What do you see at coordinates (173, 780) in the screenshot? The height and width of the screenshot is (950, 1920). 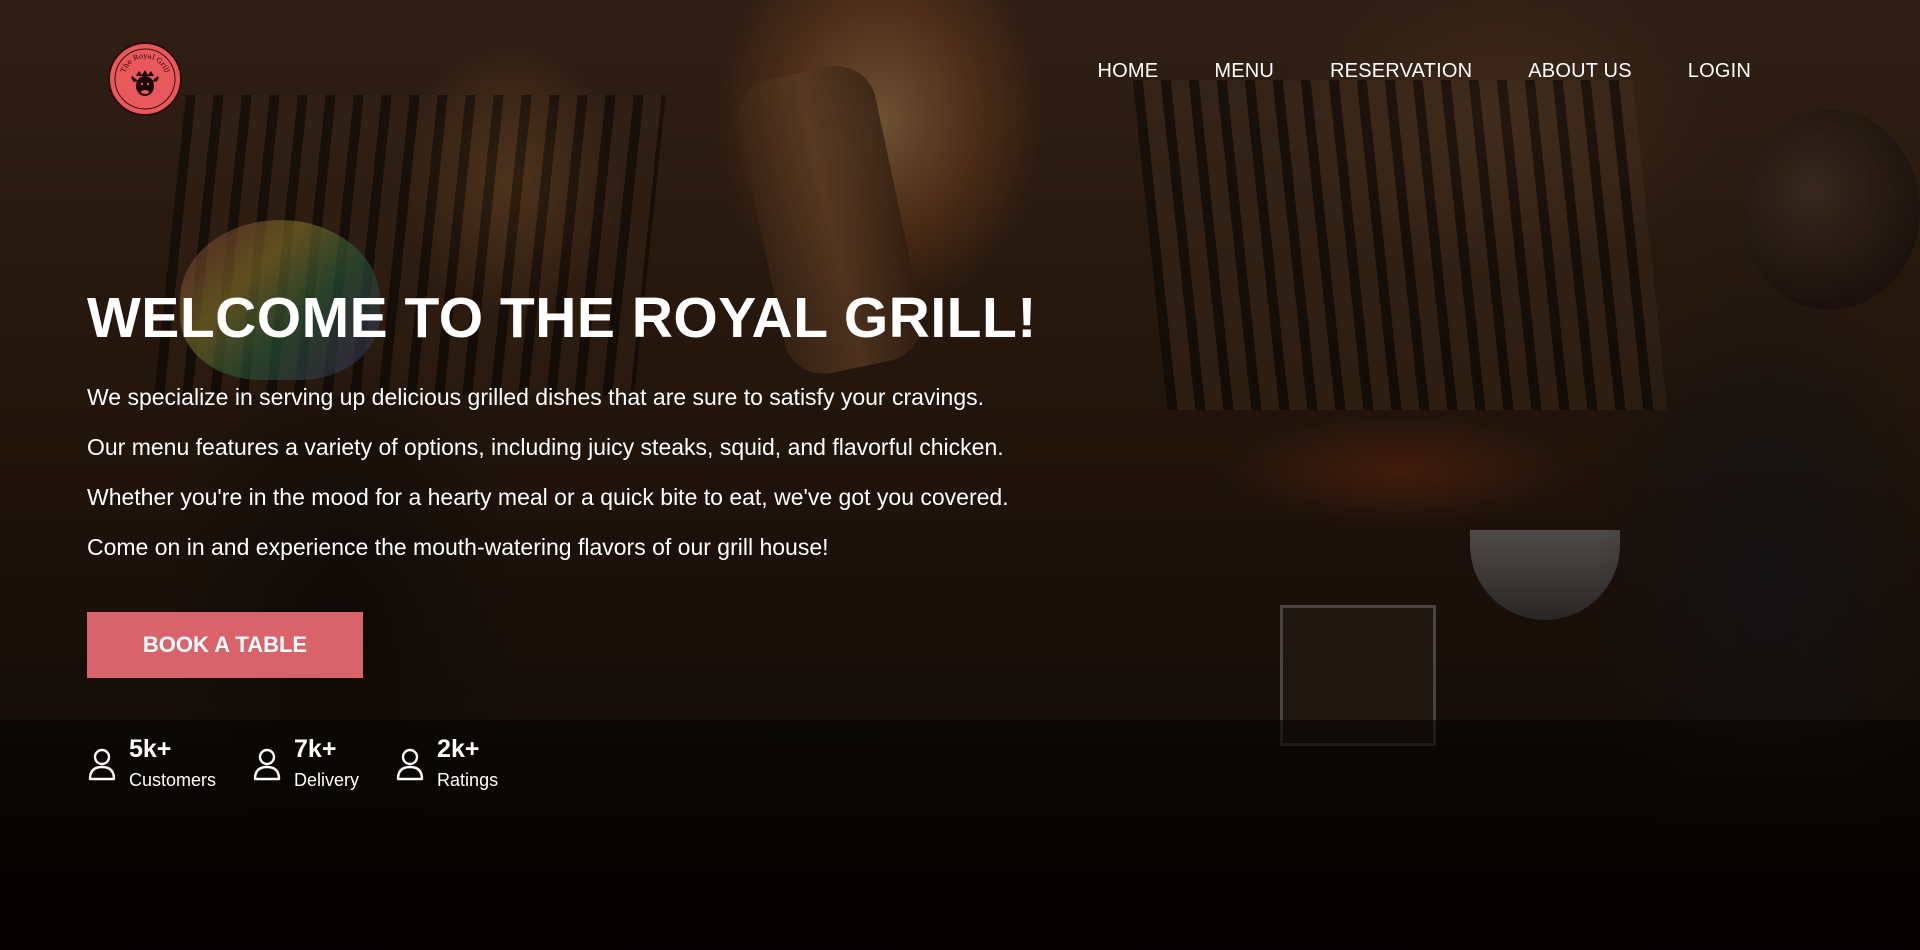 I see `stat-customers-label: Customers` at bounding box center [173, 780].